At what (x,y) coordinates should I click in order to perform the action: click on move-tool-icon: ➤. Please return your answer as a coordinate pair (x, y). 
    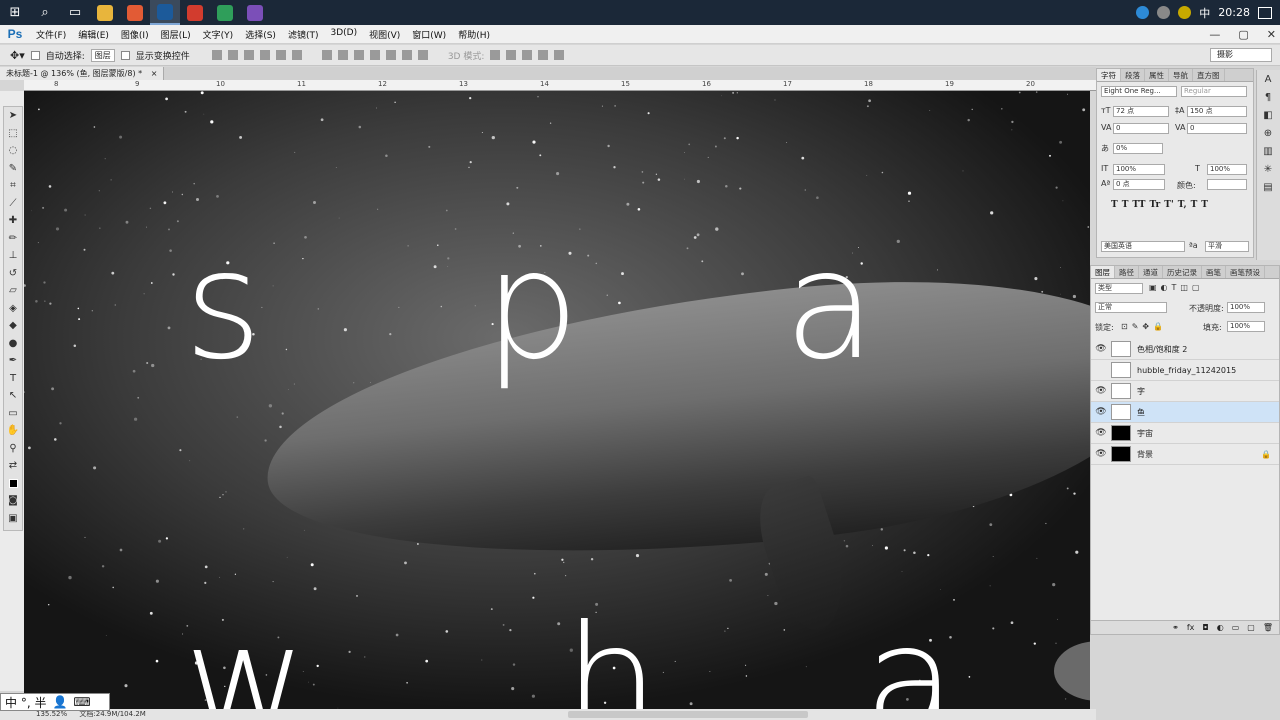
    Looking at the image, I should click on (13, 116).